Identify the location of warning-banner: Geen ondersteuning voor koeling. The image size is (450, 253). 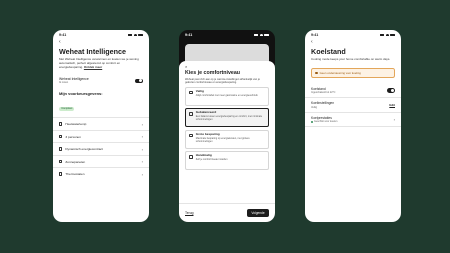
(353, 72).